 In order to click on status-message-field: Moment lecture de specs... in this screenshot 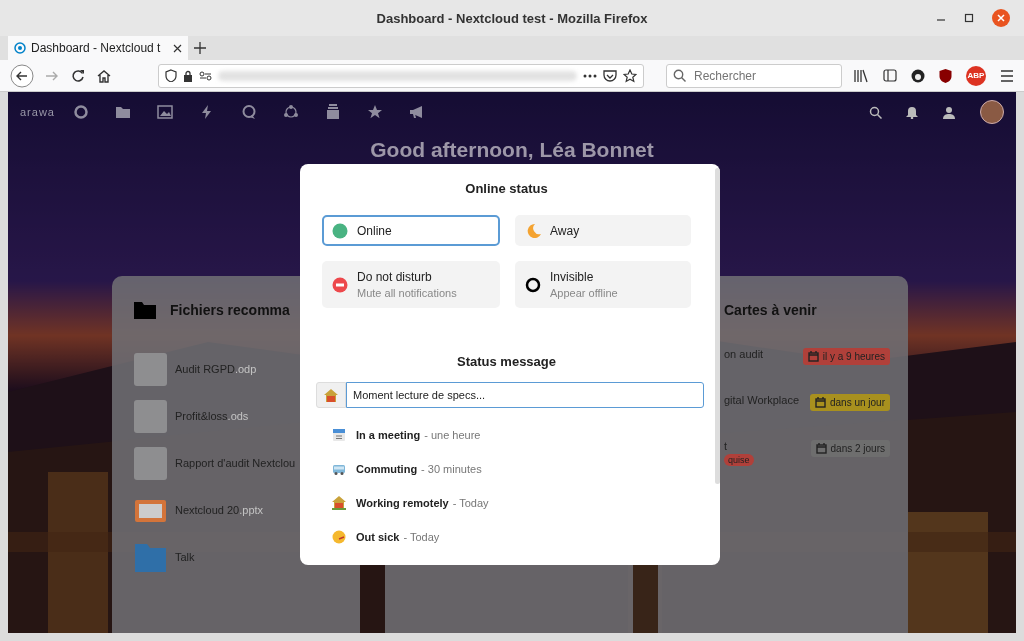, I will do `click(525, 395)`.